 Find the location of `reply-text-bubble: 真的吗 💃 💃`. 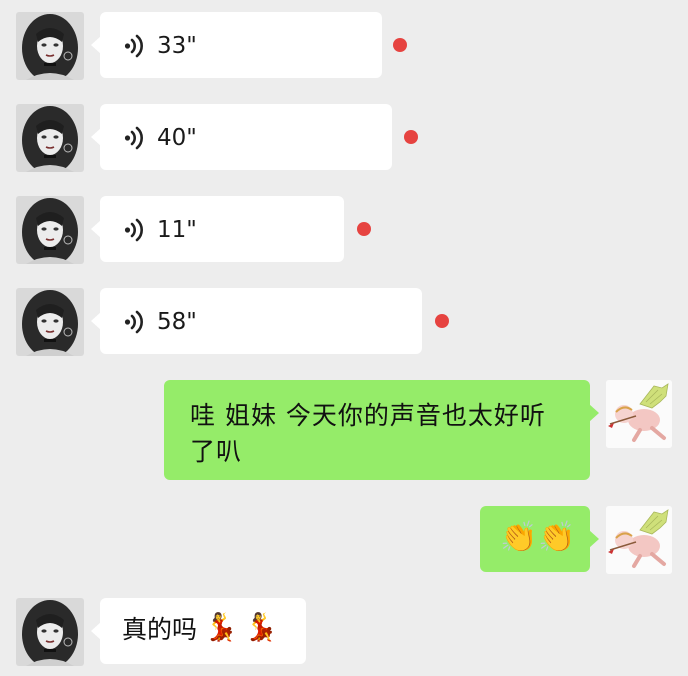

reply-text-bubble: 真的吗 💃 💃 is located at coordinates (198, 631).